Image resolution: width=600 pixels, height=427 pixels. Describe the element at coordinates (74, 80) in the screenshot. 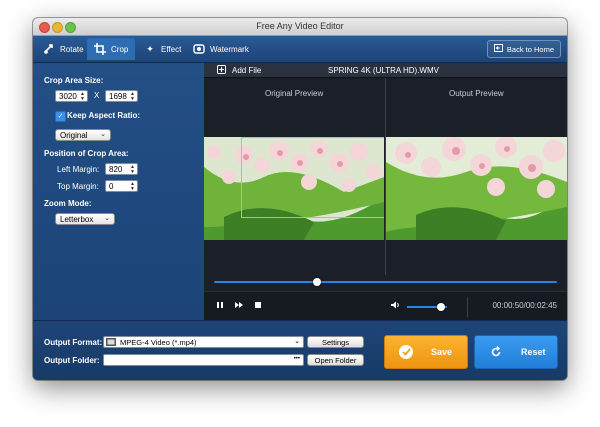

I see `crop-area-size-label: Crop Area Size:` at that location.